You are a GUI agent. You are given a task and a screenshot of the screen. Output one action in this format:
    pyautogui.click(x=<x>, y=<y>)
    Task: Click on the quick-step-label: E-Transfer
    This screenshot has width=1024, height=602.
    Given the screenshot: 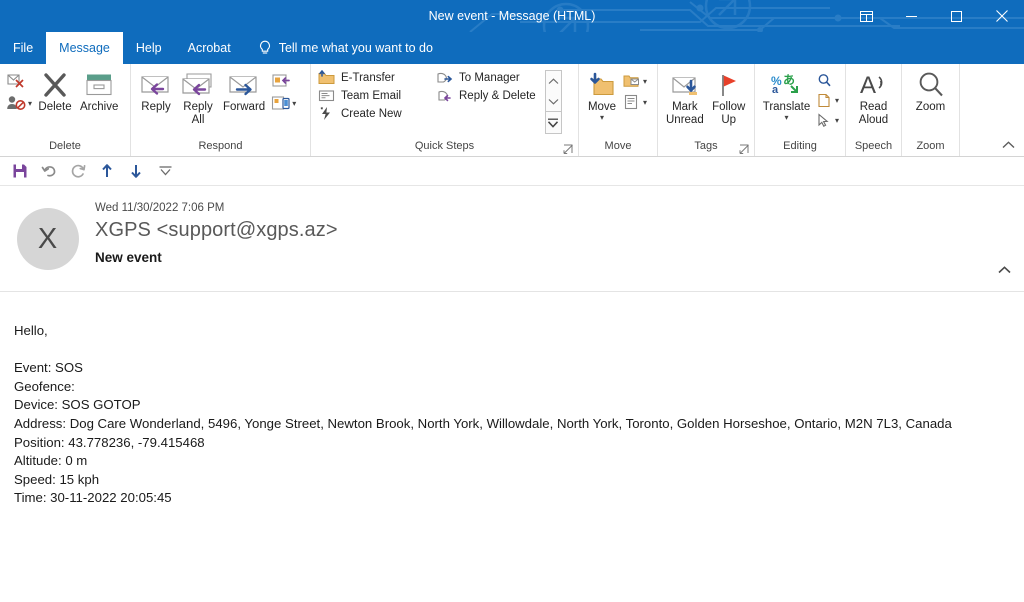 What is the action you would take?
    pyautogui.click(x=368, y=77)
    